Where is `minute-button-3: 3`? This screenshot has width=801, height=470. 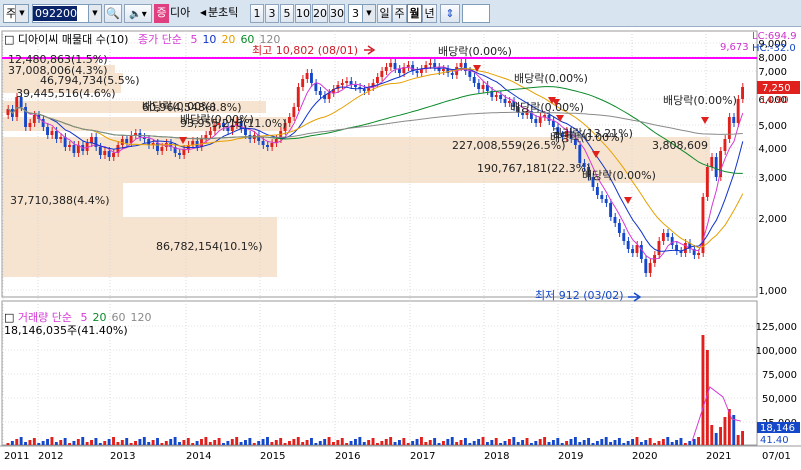
minute-button-3: 3 is located at coordinates (272, 13).